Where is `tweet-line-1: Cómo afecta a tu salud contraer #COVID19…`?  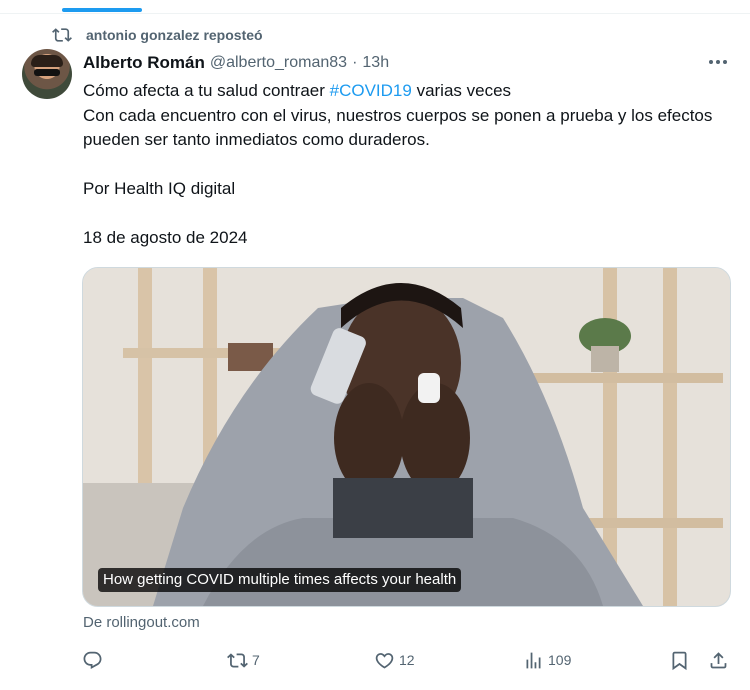 tweet-line-1: Cómo afecta a tu salud contraer #COVID19… is located at coordinates (403, 91).